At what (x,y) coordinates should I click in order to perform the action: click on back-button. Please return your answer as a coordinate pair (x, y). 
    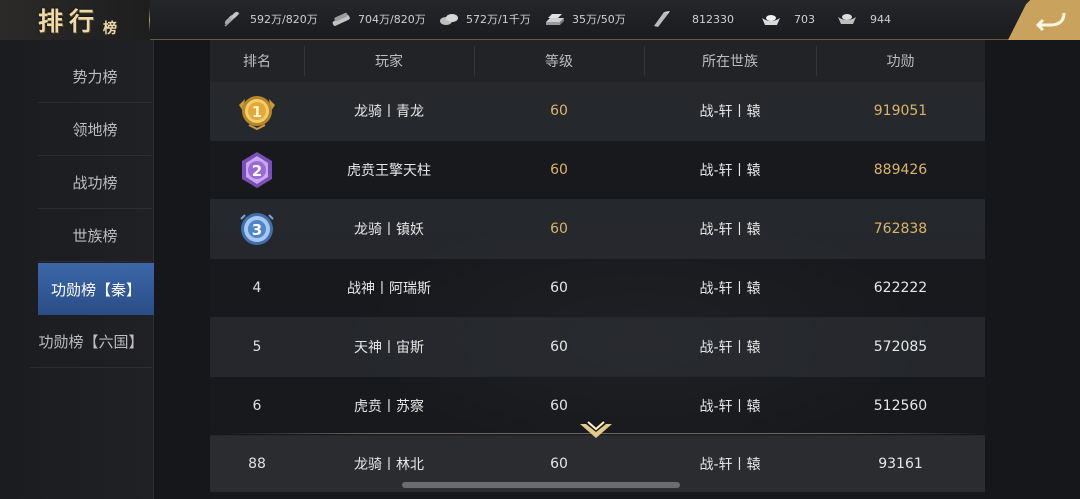
    Looking at the image, I should click on (1044, 20).